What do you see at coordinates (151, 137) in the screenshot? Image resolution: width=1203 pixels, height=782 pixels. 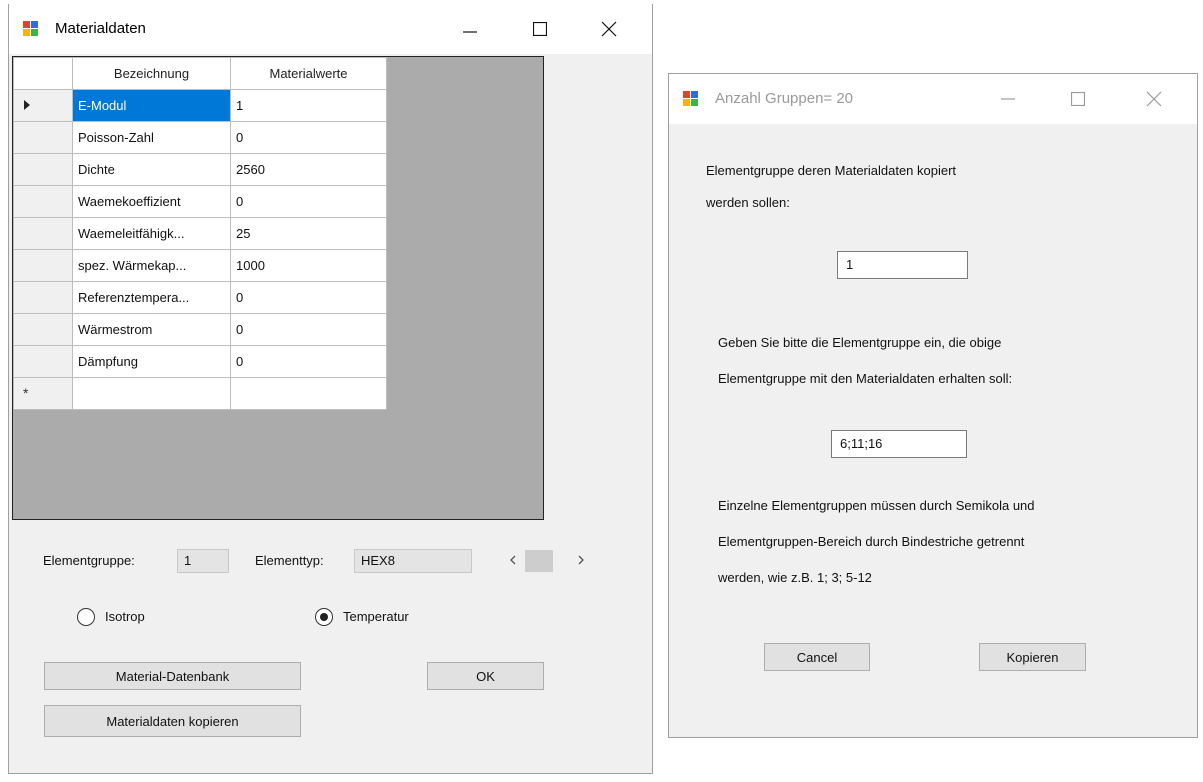 I see `cell-name: Poisson-Zahl` at bounding box center [151, 137].